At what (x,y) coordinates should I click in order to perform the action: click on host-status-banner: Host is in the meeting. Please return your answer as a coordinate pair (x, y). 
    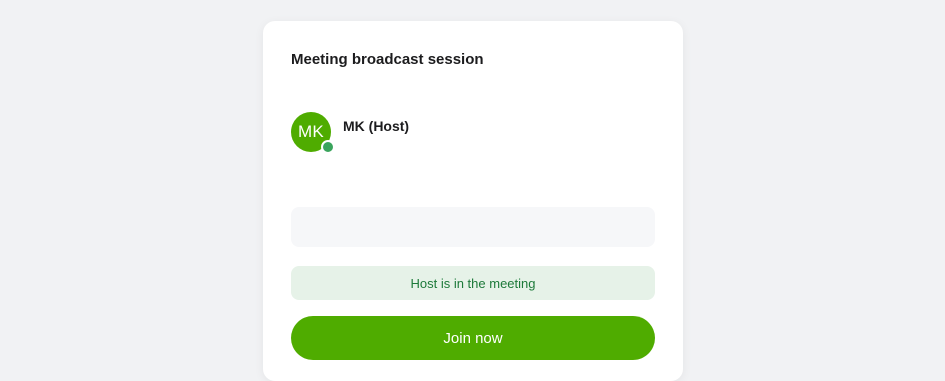
    Looking at the image, I should click on (473, 283).